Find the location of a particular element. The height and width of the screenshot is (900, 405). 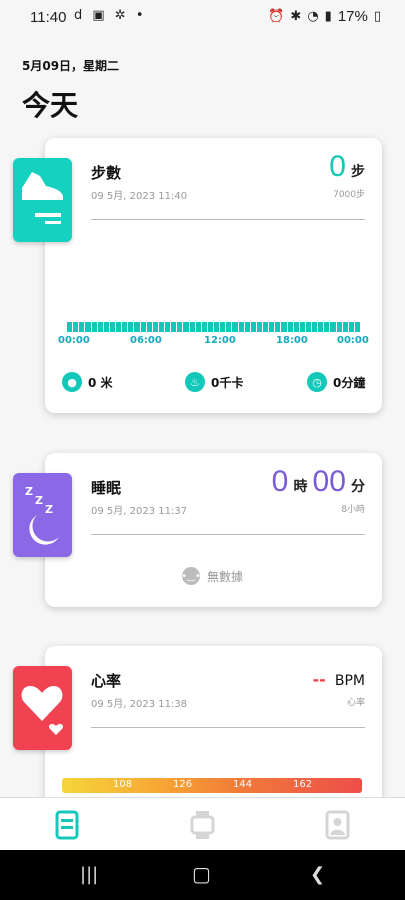

axis-label: 06:00 is located at coordinates (146, 340).